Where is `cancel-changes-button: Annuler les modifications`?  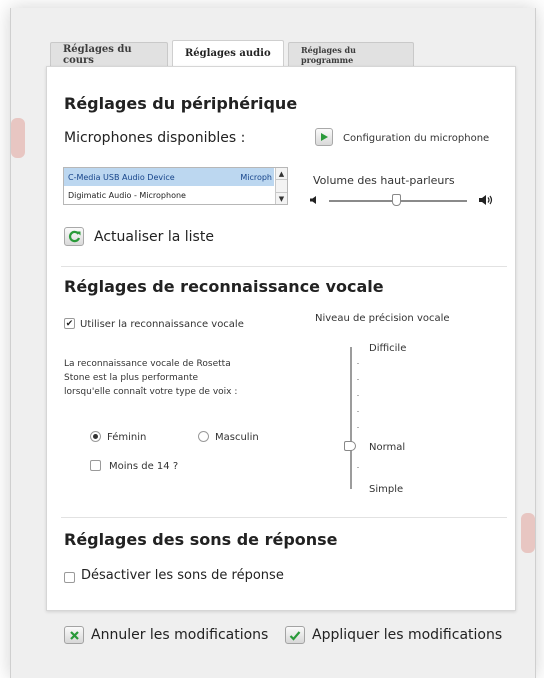
cancel-changes-button: Annuler les modifications is located at coordinates (166, 635).